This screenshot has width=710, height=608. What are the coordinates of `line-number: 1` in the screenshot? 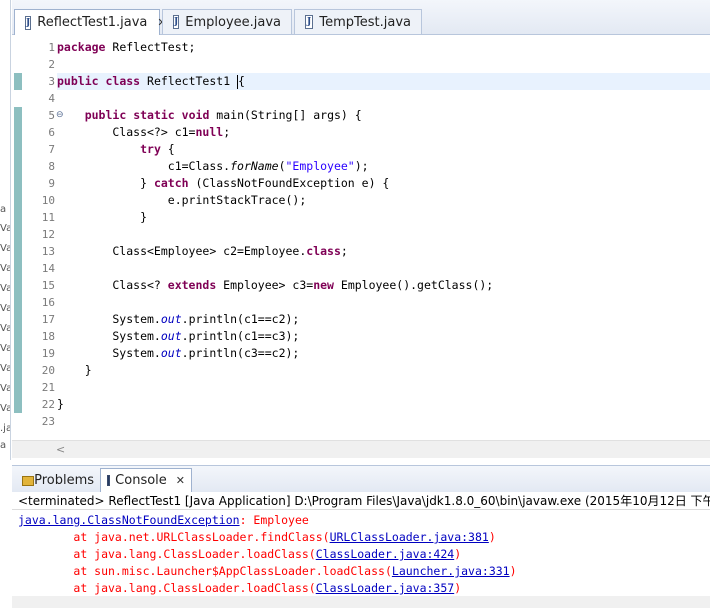 It's located at (51, 47).